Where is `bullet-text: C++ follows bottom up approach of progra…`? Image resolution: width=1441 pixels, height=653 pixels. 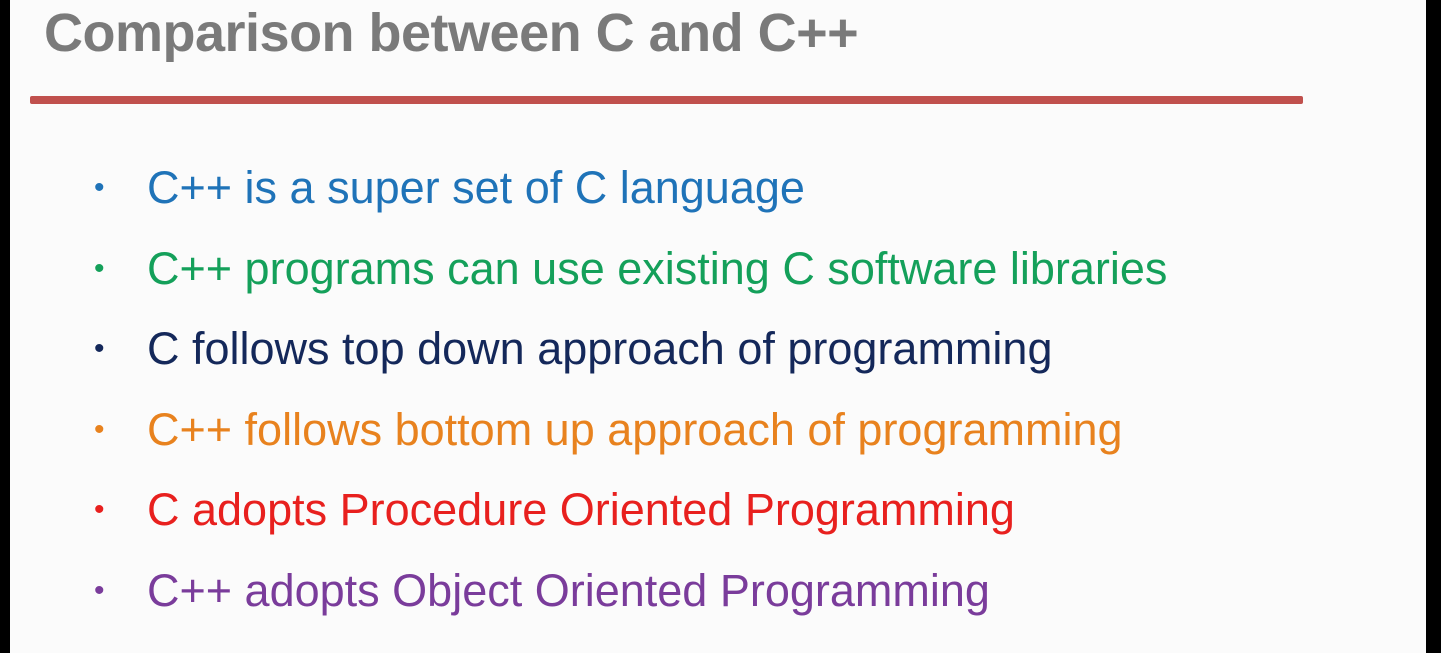 bullet-text: C++ follows bottom up approach of progra… is located at coordinates (635, 429).